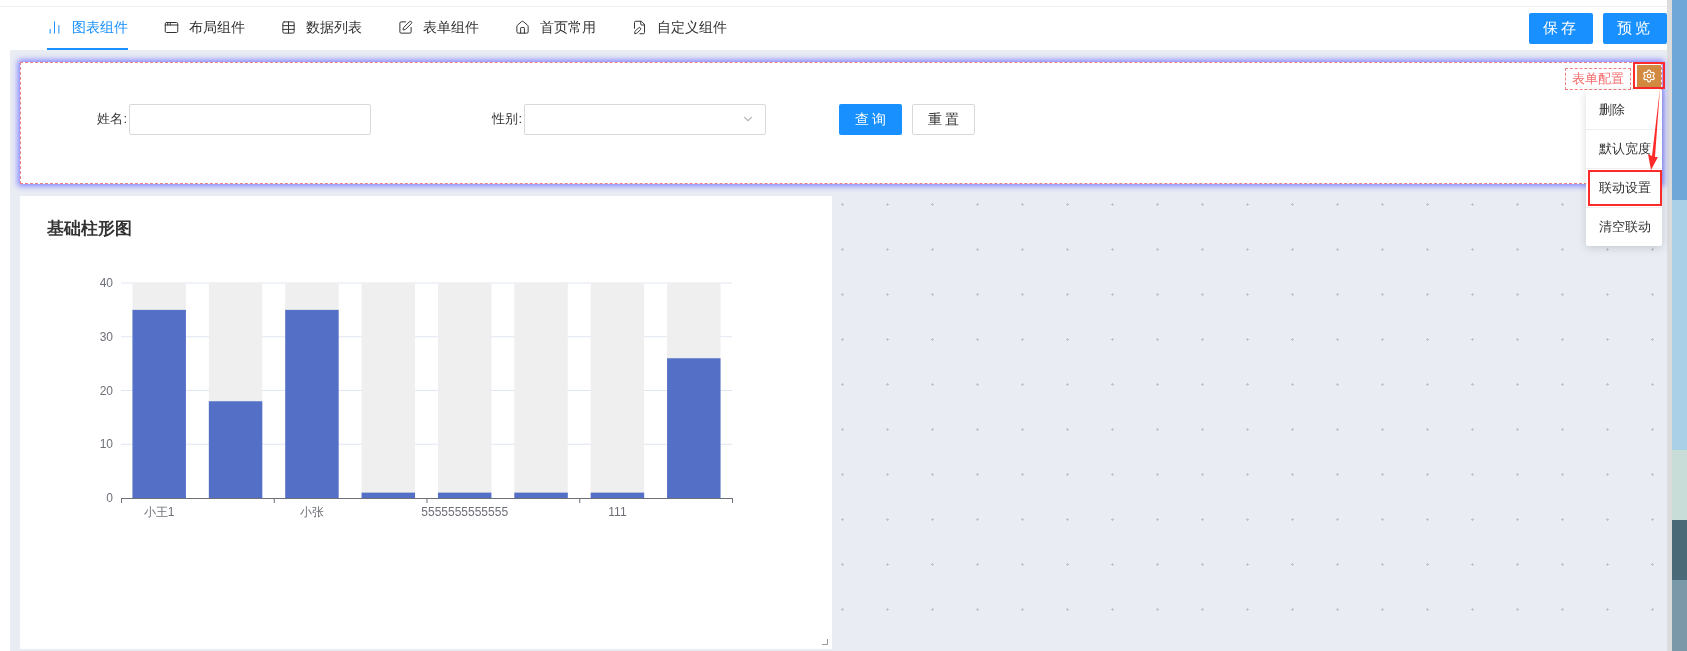  Describe the element at coordinates (522, 27) in the screenshot. I see `home-icon` at that location.